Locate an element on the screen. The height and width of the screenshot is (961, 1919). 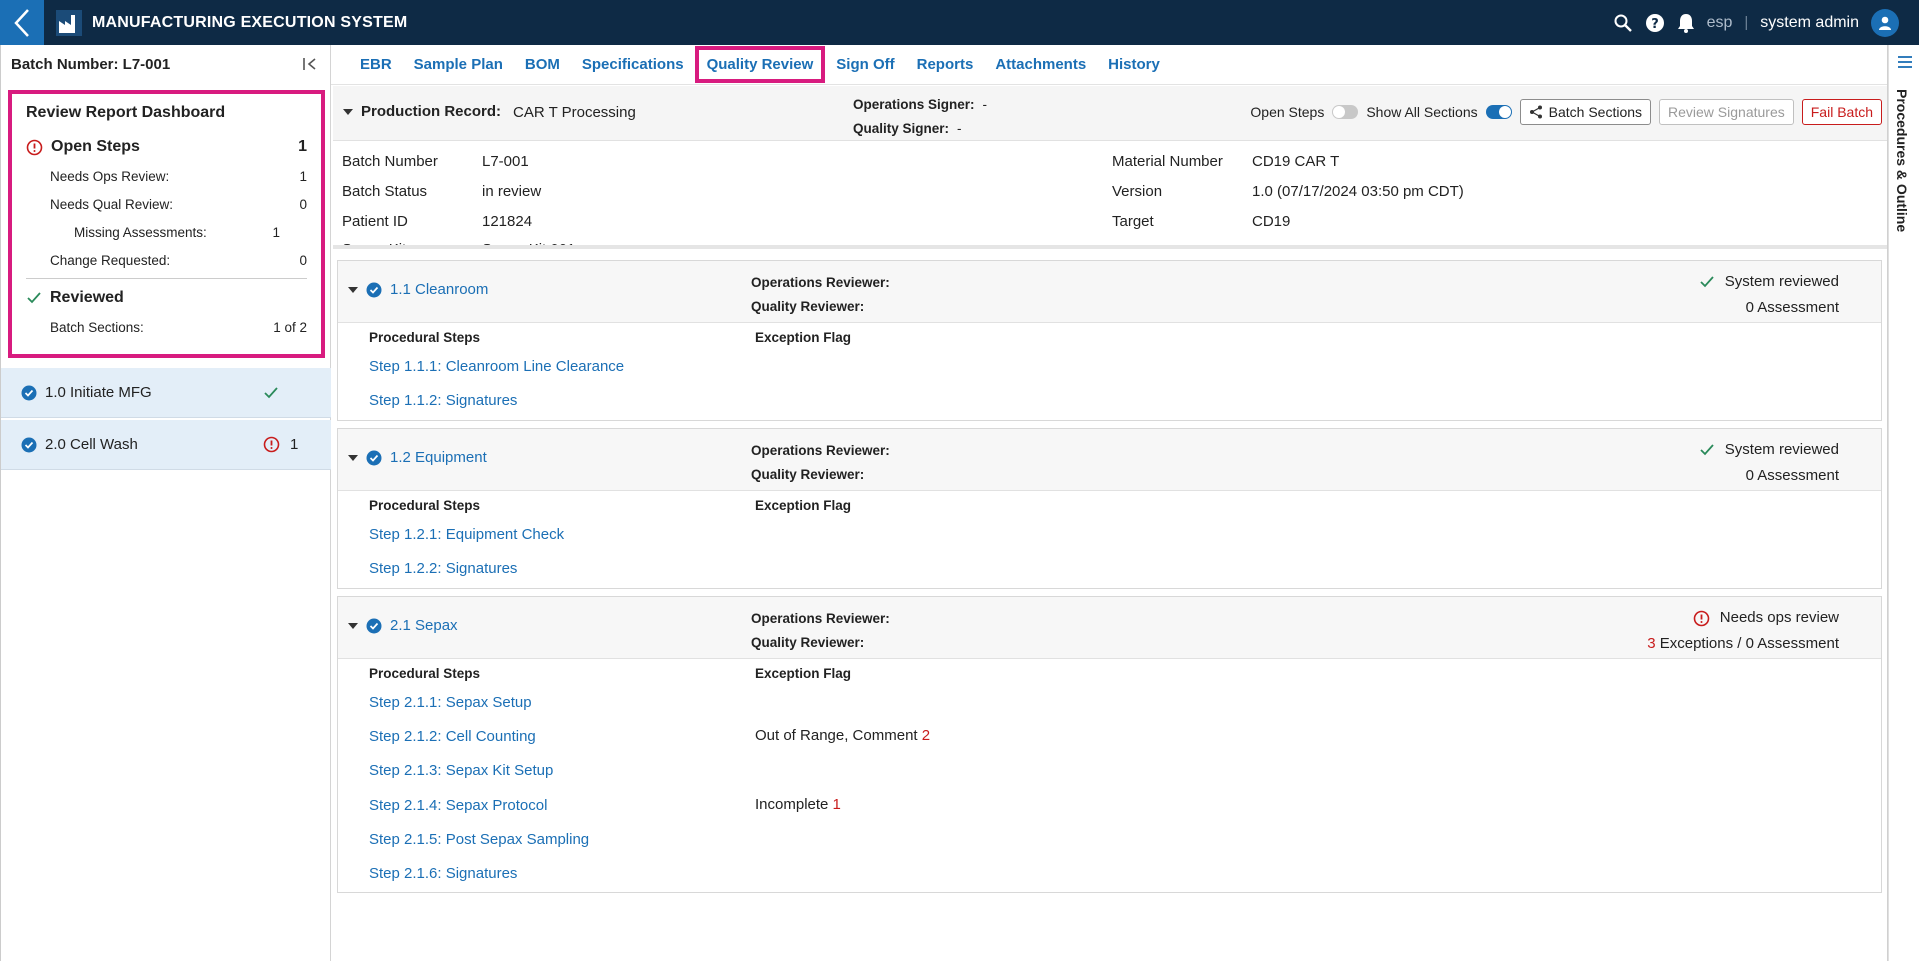
batch-sections-button: Batch Sections is located at coordinates (1585, 112).